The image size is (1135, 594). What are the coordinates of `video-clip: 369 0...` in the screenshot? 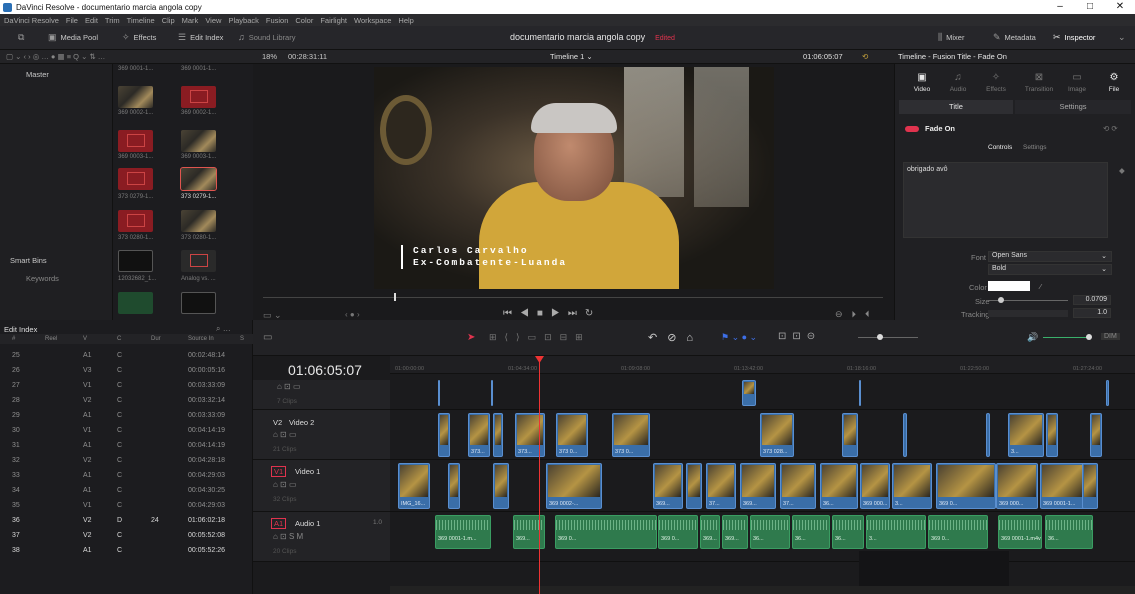 It's located at (966, 486).